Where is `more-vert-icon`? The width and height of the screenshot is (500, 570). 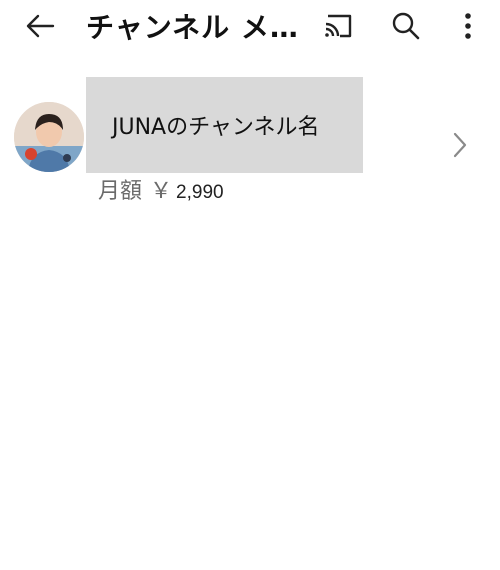 more-vert-icon is located at coordinates (468, 28).